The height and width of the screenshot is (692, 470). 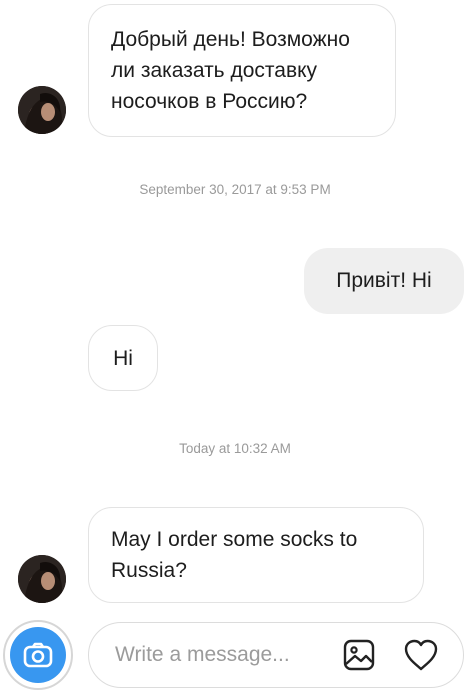 What do you see at coordinates (234, 555) in the screenshot?
I see `message-text: May I order some socks to Russia?` at bounding box center [234, 555].